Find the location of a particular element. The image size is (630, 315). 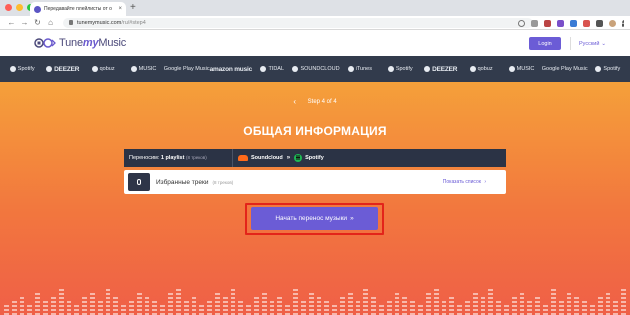

service-logo: SOUNDCLOUD is located at coordinates (316, 69).